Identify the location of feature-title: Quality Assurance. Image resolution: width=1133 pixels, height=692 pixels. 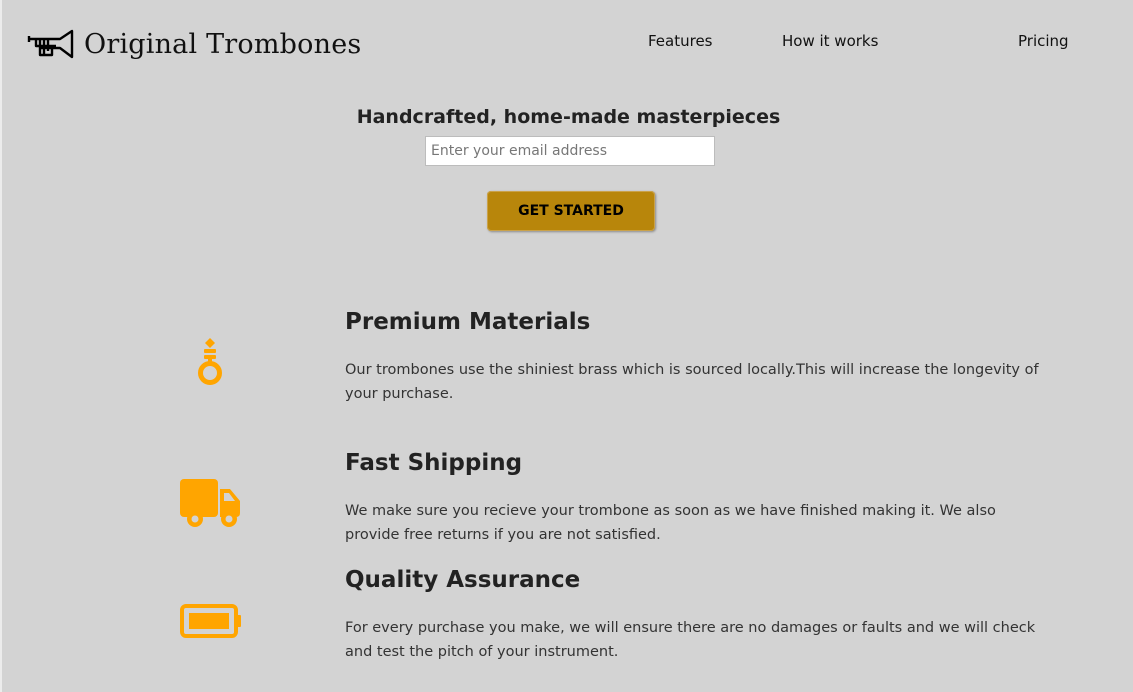
(463, 580).